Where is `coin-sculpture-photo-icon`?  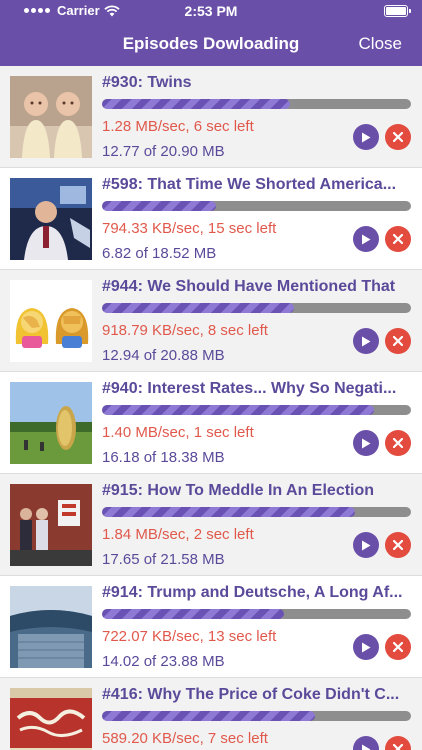
coin-sculpture-photo-icon is located at coordinates (51, 423).